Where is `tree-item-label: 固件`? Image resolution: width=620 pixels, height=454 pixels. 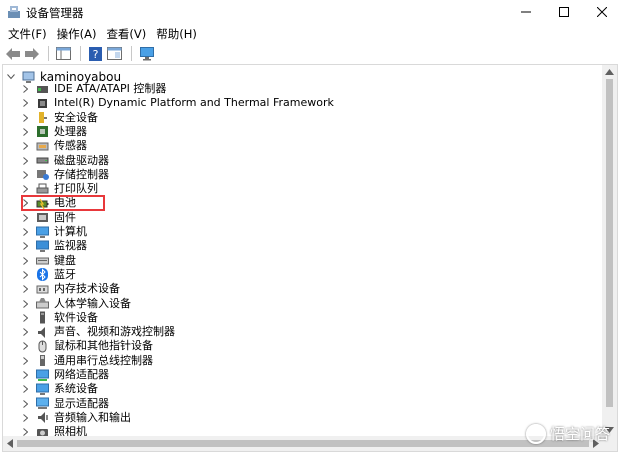 tree-item-label: 固件 is located at coordinates (65, 217).